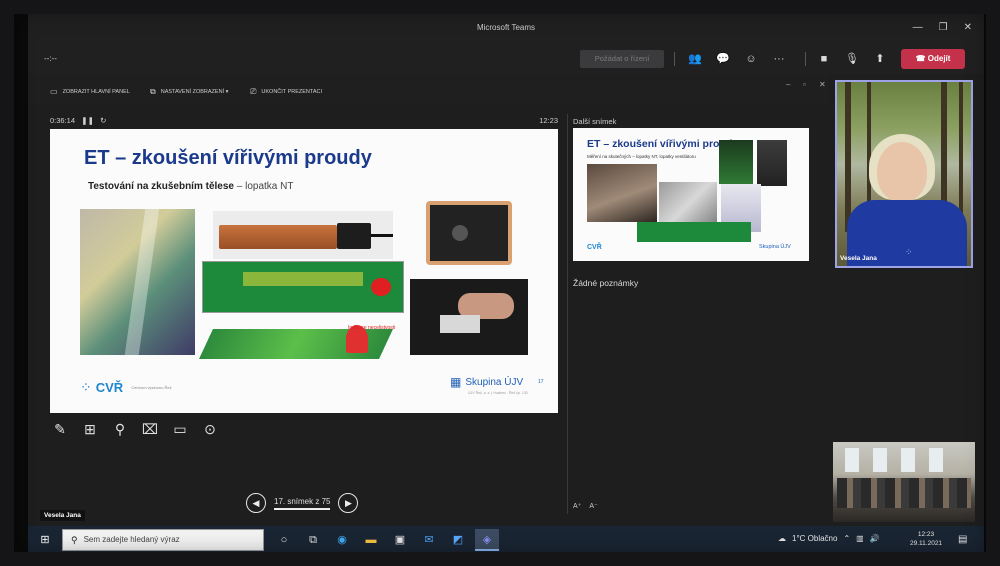  Describe the element at coordinates (875, 538) in the screenshot. I see `volume-icon: 🔊` at that location.